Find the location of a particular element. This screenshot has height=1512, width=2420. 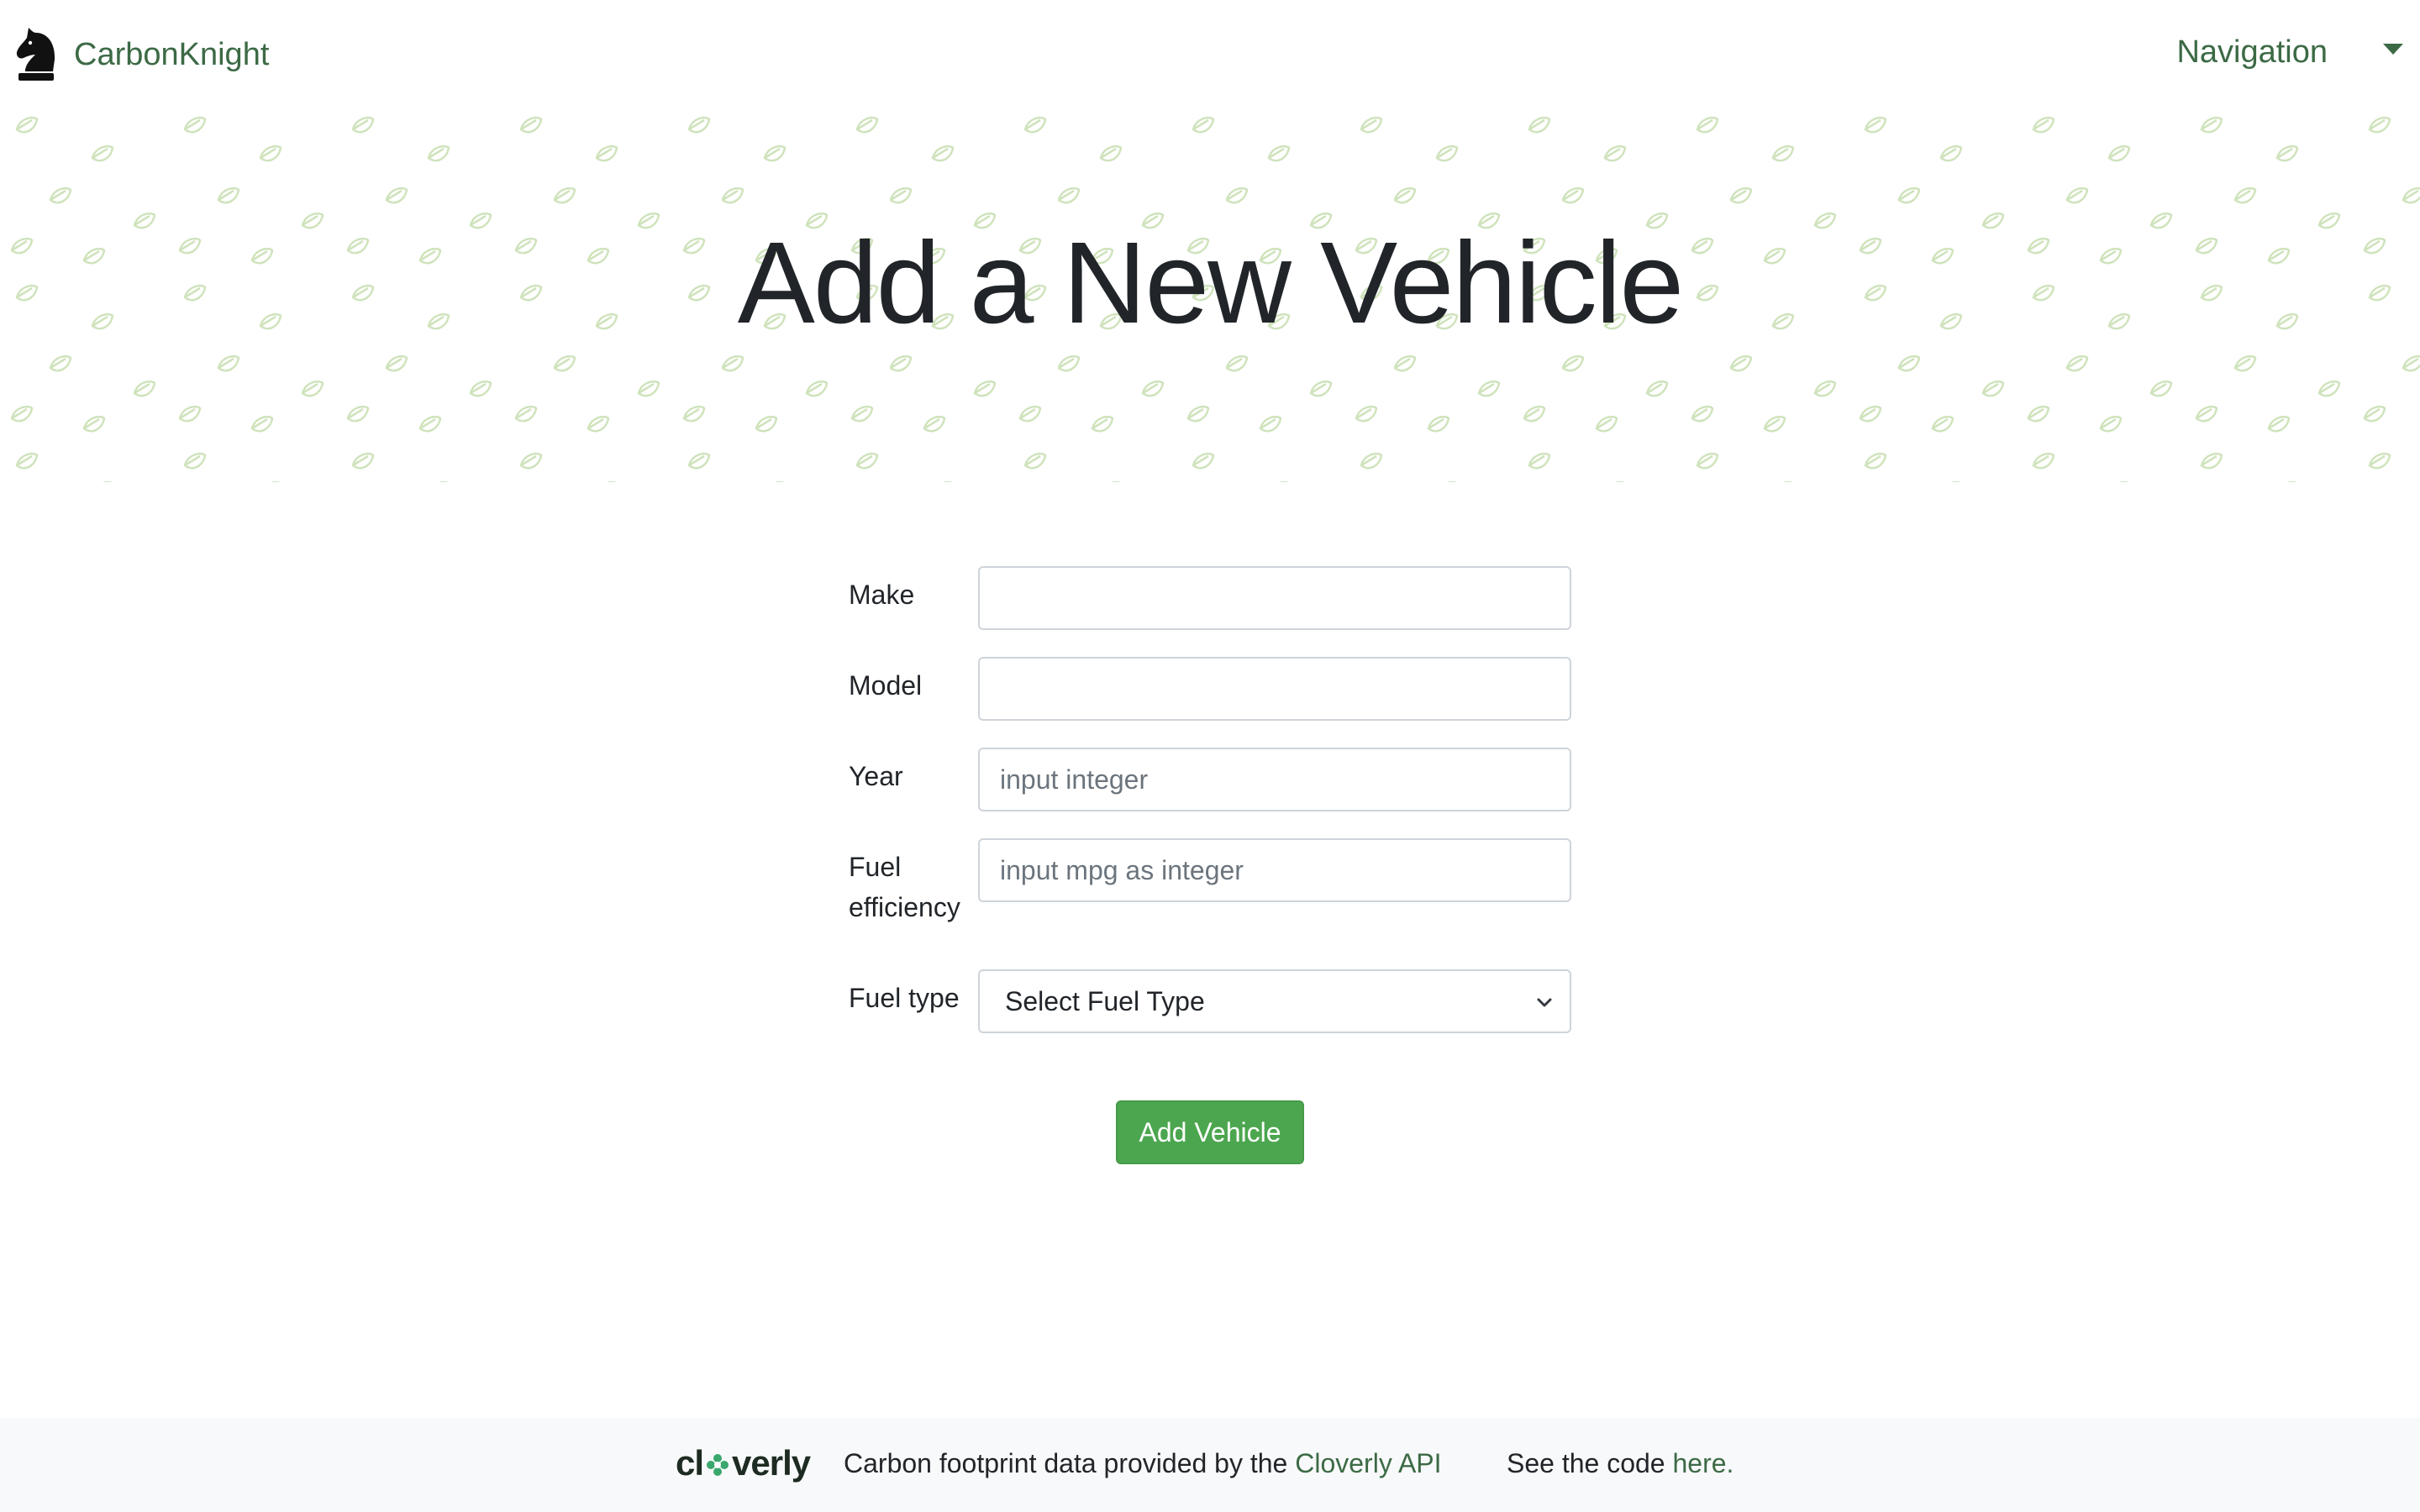

page-title: Add a New Vehicle is located at coordinates (1210, 283).